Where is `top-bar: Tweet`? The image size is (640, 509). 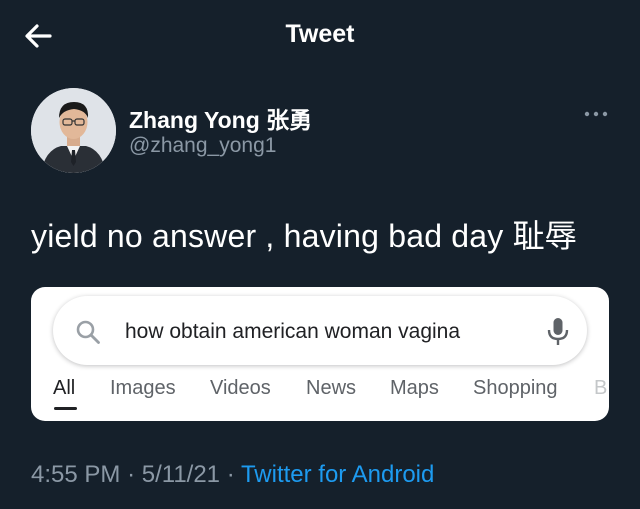 top-bar: Tweet is located at coordinates (320, 36).